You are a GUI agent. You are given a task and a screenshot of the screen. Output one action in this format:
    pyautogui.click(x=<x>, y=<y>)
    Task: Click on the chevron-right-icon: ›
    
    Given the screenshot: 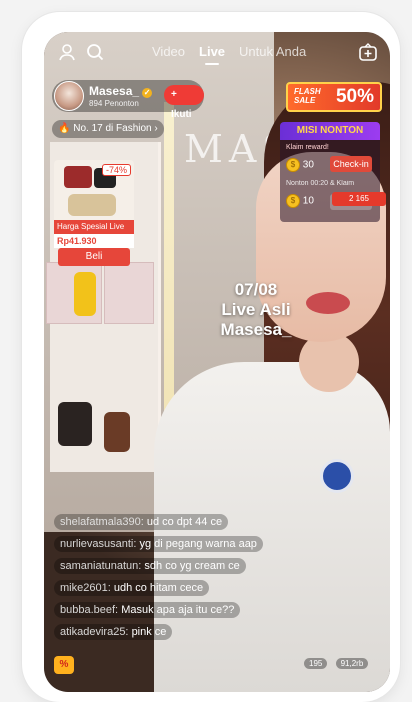 What is the action you would take?
    pyautogui.click(x=156, y=128)
    